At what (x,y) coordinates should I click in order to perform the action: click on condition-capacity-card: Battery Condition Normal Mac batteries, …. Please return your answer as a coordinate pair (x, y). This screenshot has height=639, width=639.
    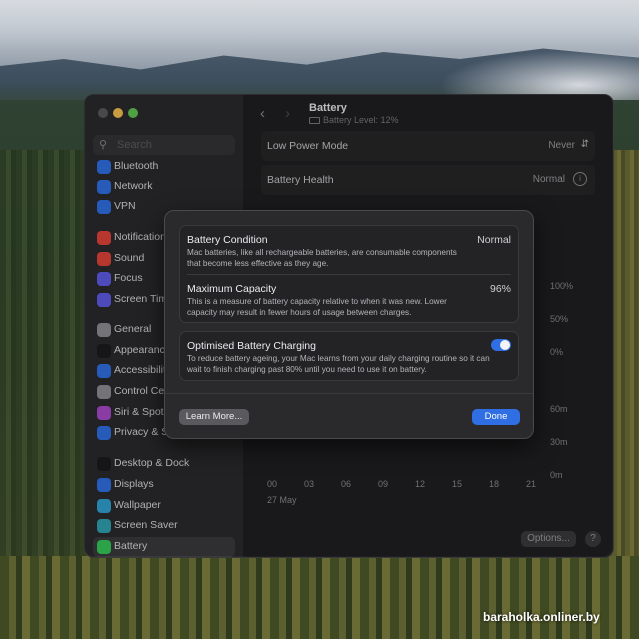
    Looking at the image, I should click on (349, 274).